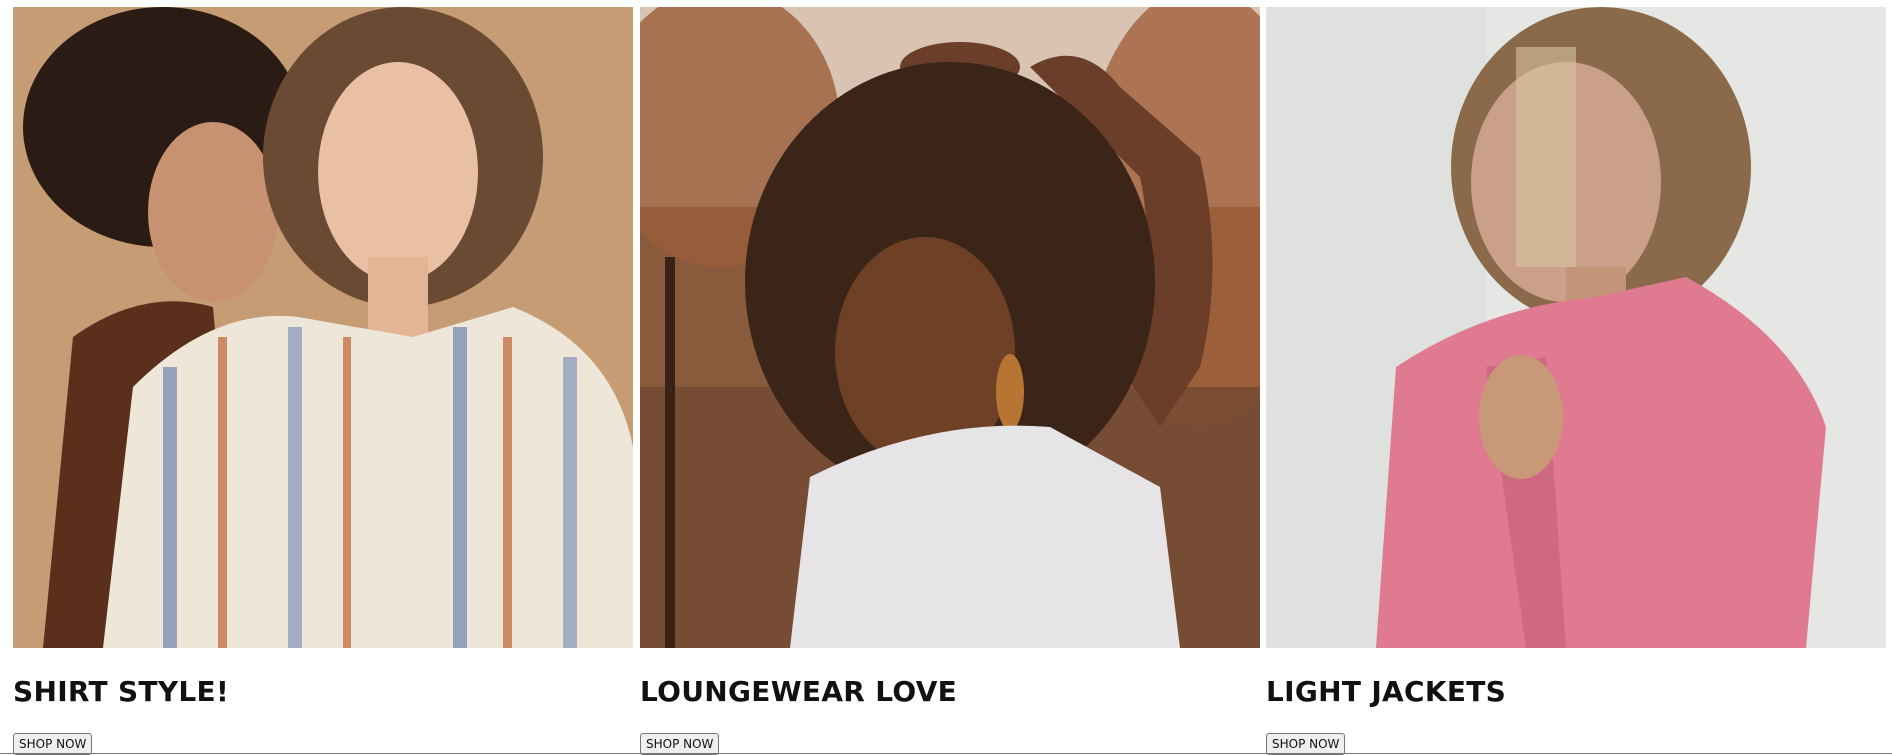 This screenshot has height=755, width=1892. I want to click on bottom-divider, so click(946, 753).